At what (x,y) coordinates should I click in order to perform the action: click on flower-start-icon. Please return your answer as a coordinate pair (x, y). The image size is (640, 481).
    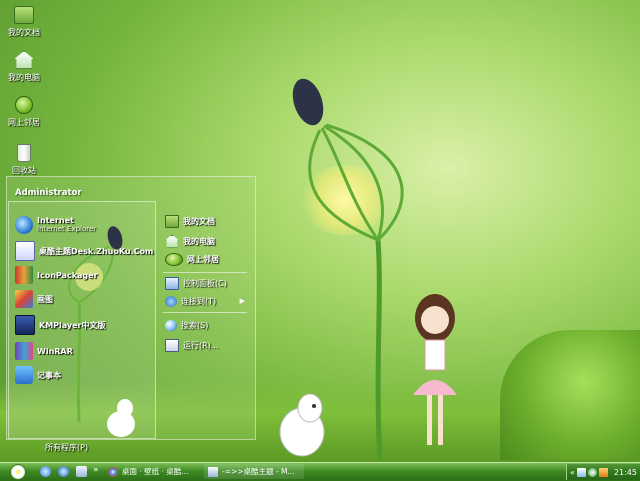
    Looking at the image, I should click on (18, 472).